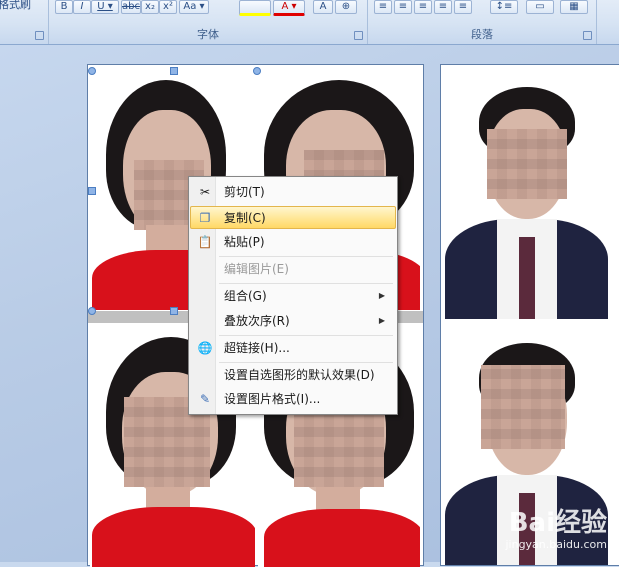  What do you see at coordinates (482, 34) in the screenshot?
I see `paragraph-group-label: 段落` at bounding box center [482, 34].